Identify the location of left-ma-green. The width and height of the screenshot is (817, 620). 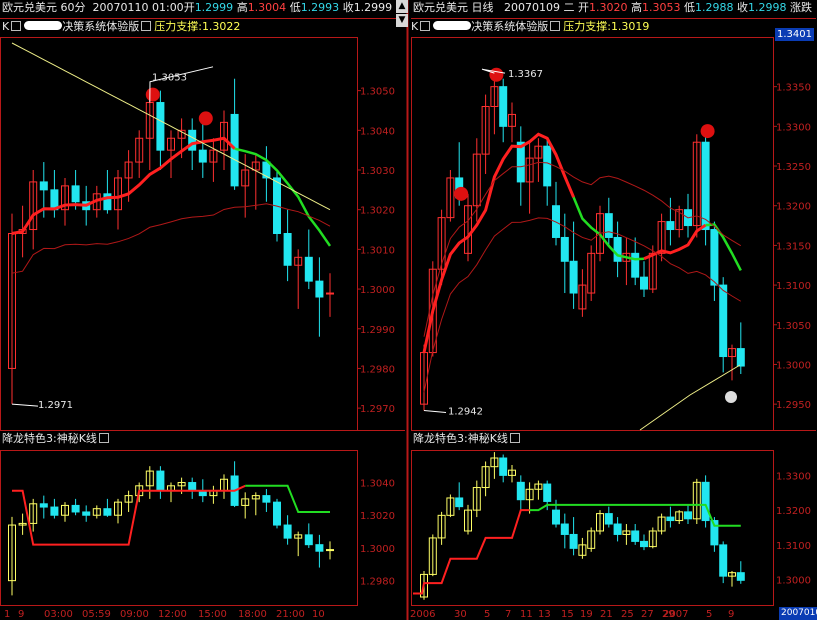
(283, 197).